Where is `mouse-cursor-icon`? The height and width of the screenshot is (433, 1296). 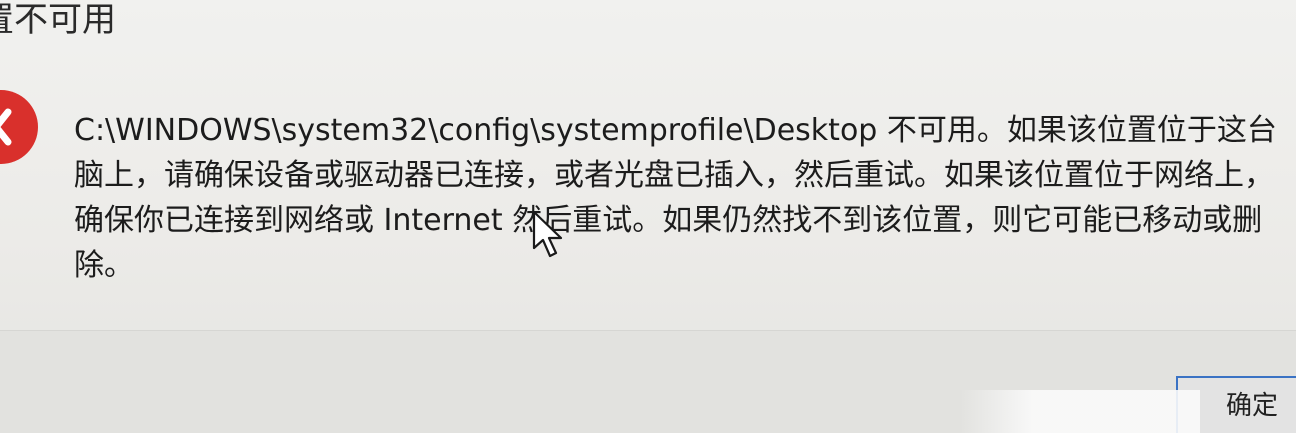
mouse-cursor-icon is located at coordinates (547, 234).